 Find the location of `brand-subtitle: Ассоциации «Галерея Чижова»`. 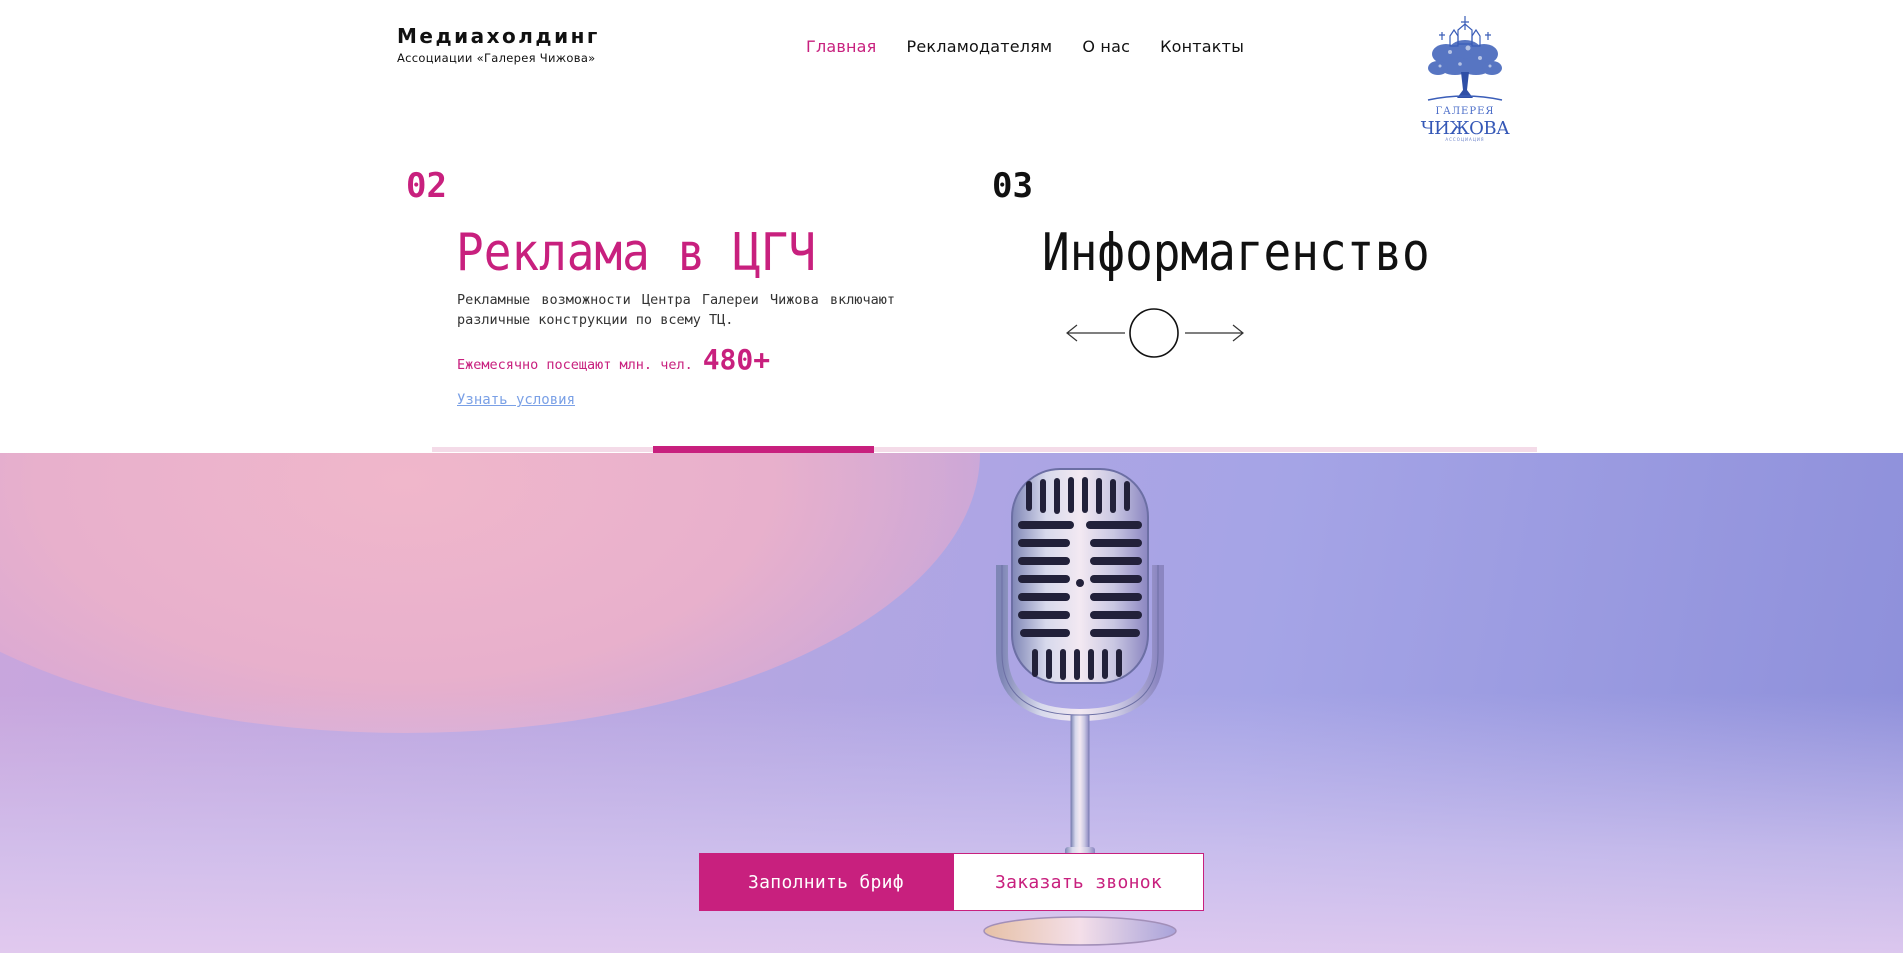

brand-subtitle: Ассоциации «Галерея Чижова» is located at coordinates (496, 58).